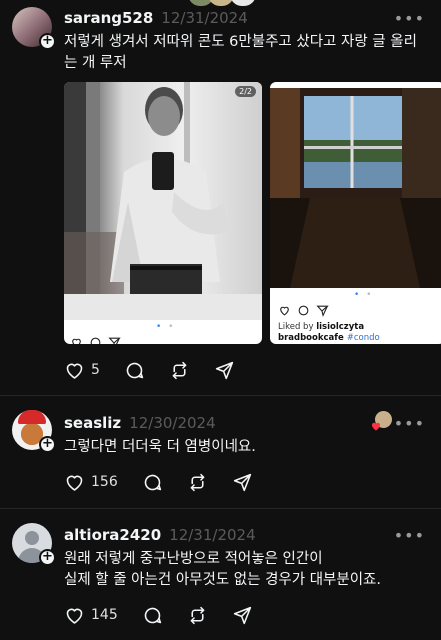  I want to click on like-count: 156, so click(104, 482).